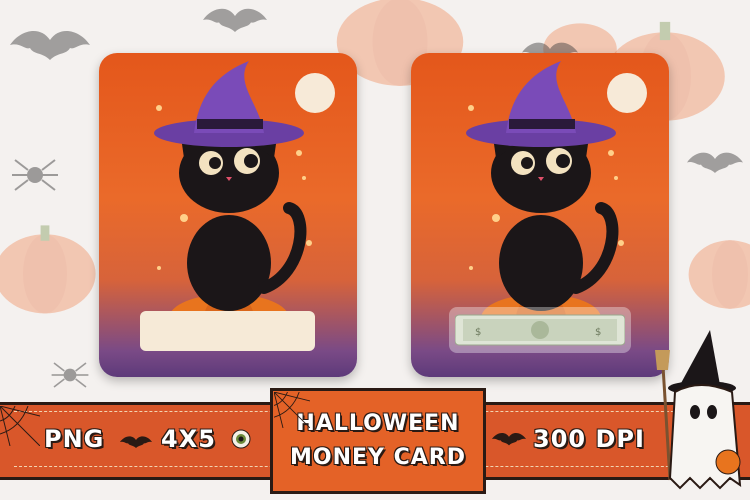 The width and height of the screenshot is (750, 500). What do you see at coordinates (698, 410) in the screenshot?
I see `ghost-icon` at bounding box center [698, 410].